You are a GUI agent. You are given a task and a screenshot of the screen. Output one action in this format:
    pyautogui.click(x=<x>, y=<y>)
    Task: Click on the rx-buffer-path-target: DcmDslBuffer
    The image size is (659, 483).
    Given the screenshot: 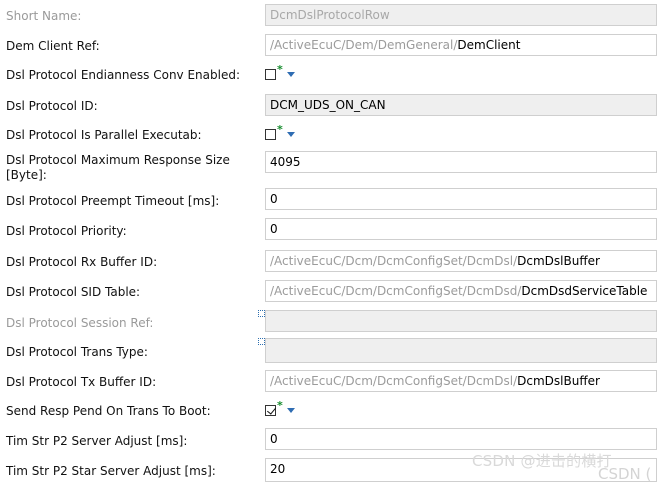 What is the action you would take?
    pyautogui.click(x=558, y=261)
    